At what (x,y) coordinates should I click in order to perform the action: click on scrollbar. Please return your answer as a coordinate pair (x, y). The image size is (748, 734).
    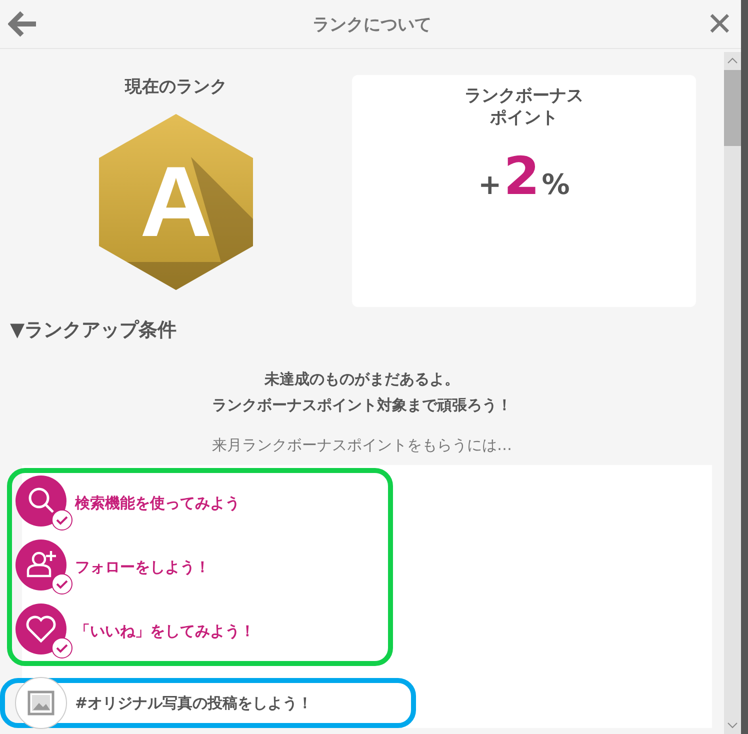
    Looking at the image, I should click on (732, 393).